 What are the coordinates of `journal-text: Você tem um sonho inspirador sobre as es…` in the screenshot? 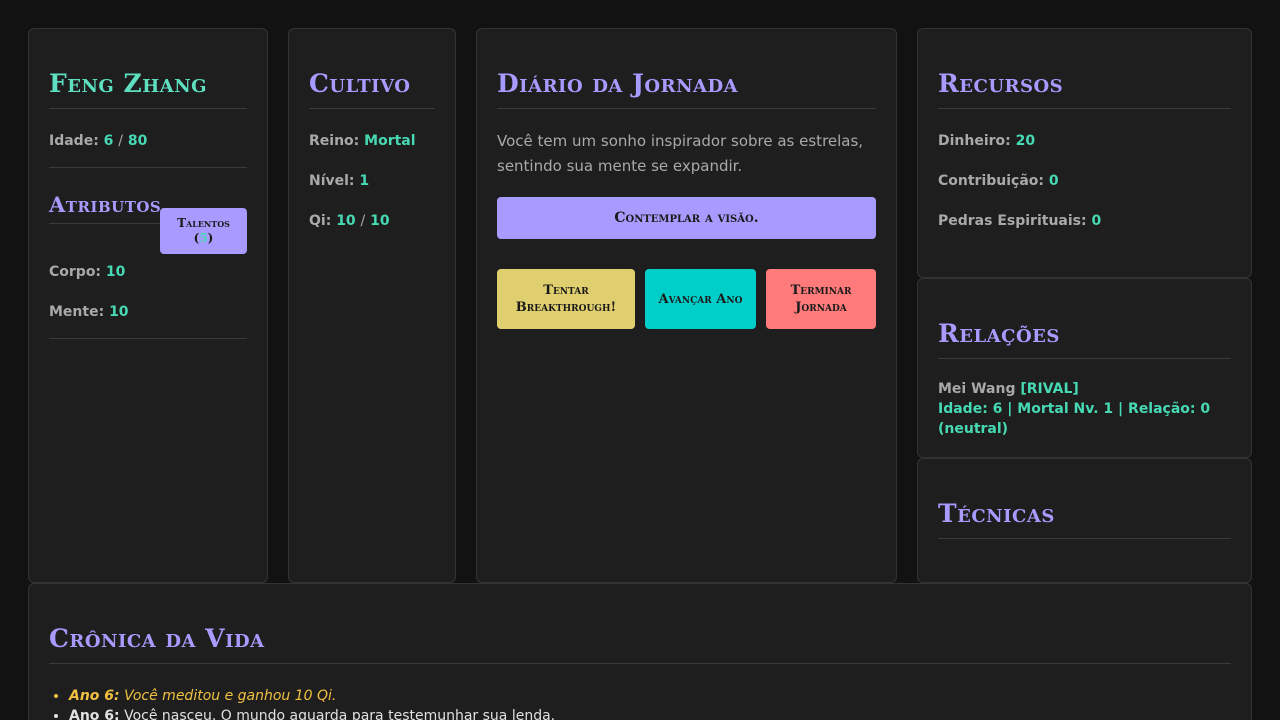 It's located at (680, 153).